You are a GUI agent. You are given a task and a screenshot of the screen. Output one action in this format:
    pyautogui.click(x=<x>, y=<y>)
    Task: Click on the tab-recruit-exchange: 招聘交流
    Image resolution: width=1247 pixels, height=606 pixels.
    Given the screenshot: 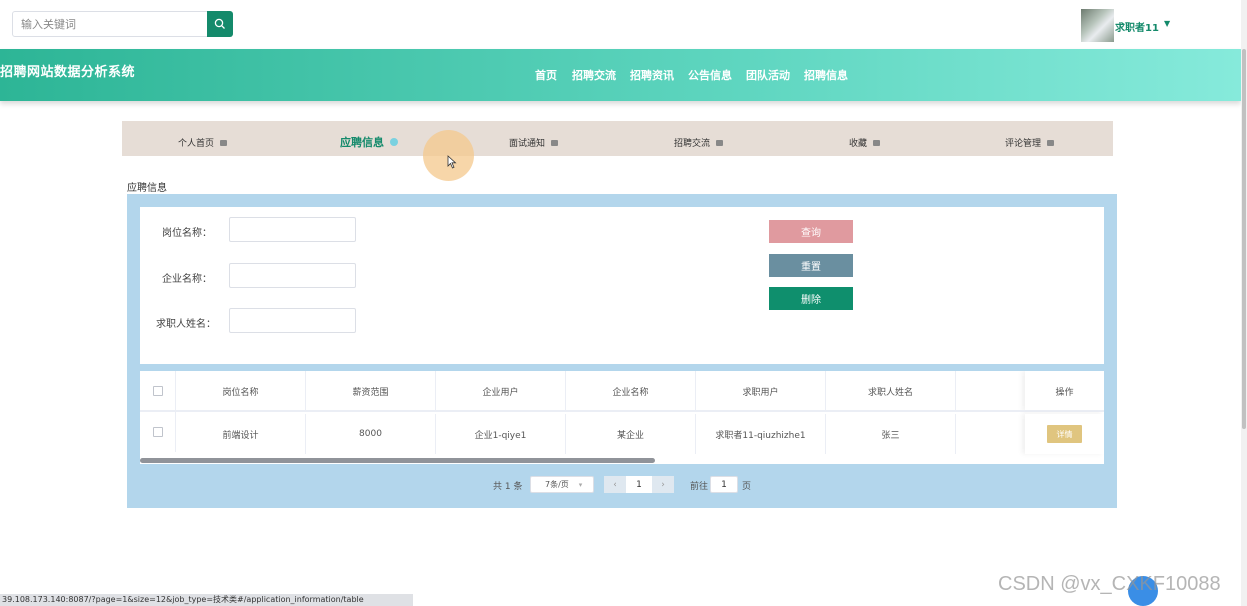 What is the action you would take?
    pyautogui.click(x=699, y=142)
    